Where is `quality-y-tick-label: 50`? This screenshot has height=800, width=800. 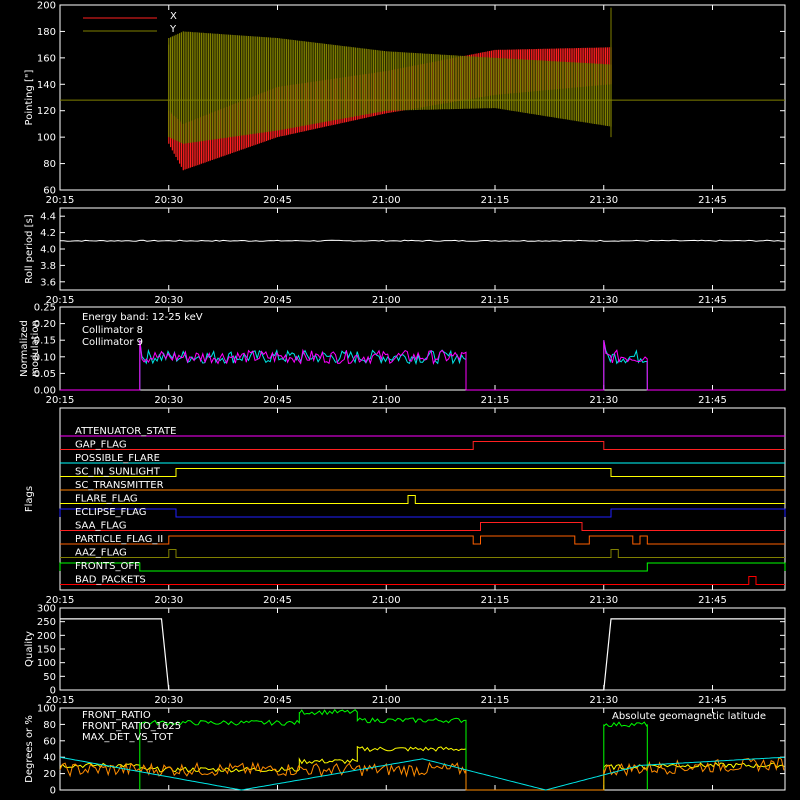
quality-y-tick-label: 50 is located at coordinates (49, 677).